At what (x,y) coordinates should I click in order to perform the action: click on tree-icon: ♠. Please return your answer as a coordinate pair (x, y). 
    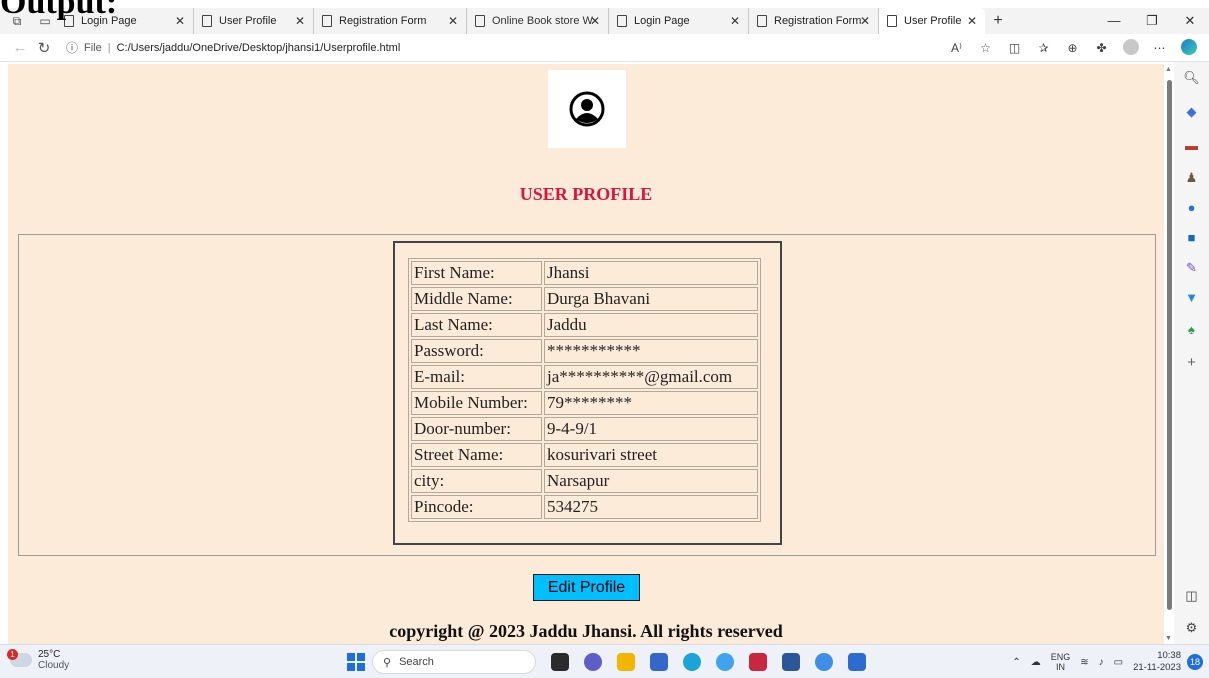
    Looking at the image, I should click on (1191, 329).